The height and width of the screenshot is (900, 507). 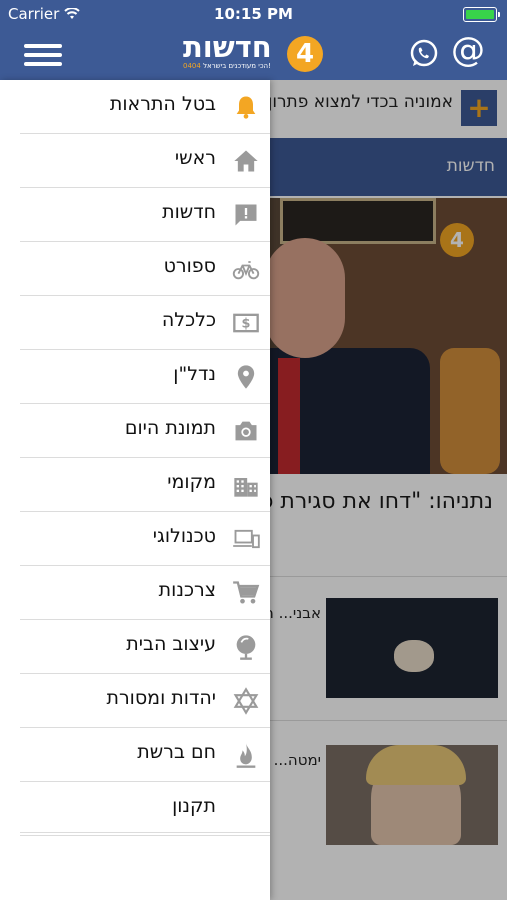 I want to click on camera-icon, so click(x=246, y=431).